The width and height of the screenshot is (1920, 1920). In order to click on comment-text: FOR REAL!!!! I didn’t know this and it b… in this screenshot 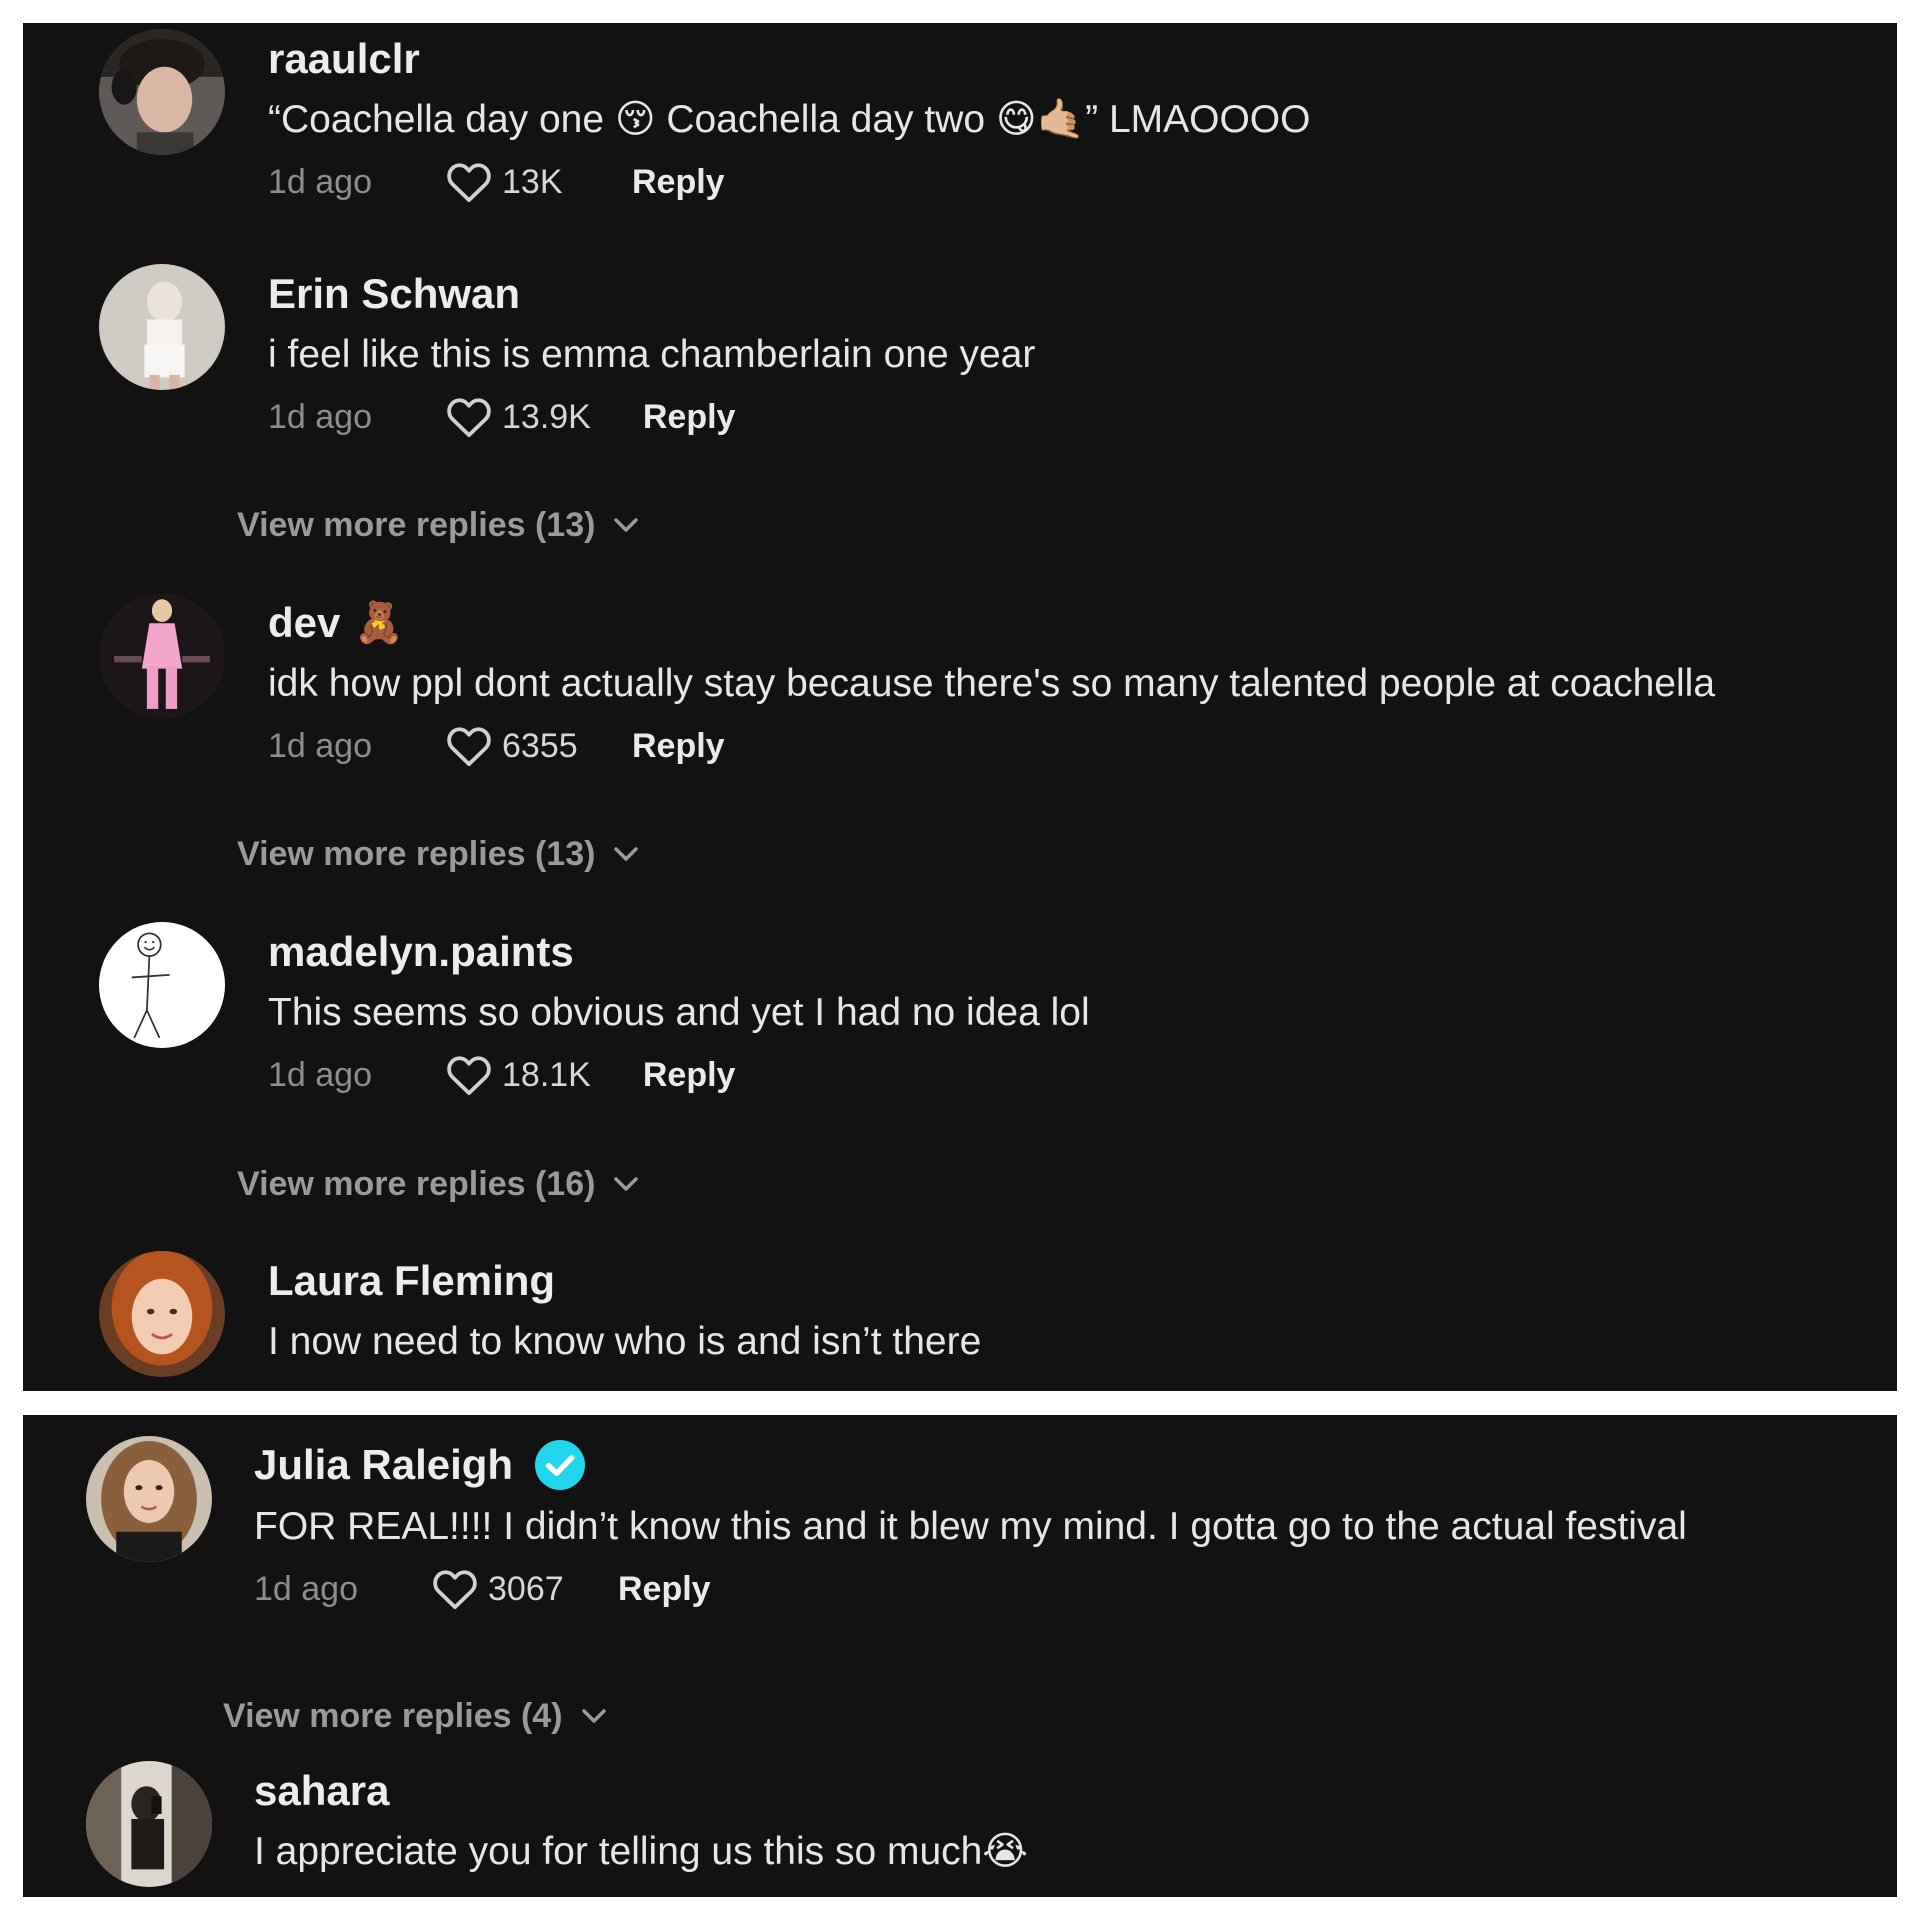, I will do `click(970, 1526)`.